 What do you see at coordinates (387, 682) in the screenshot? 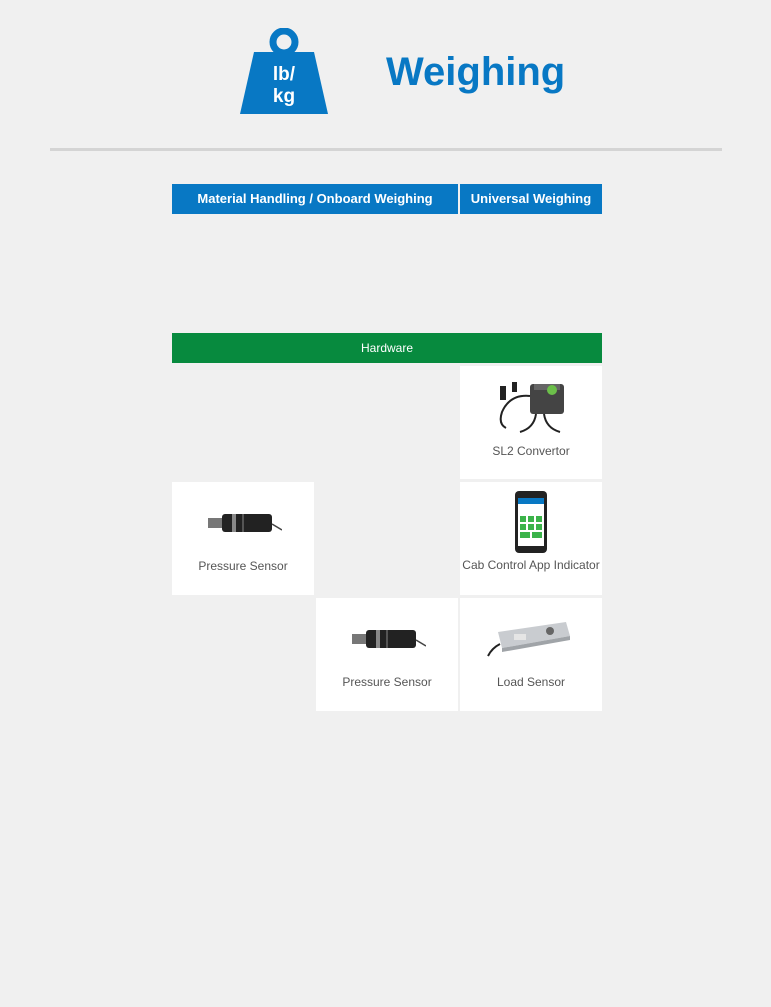
I see `pressure-sensor-mid-label: Pressure Sensor` at bounding box center [387, 682].